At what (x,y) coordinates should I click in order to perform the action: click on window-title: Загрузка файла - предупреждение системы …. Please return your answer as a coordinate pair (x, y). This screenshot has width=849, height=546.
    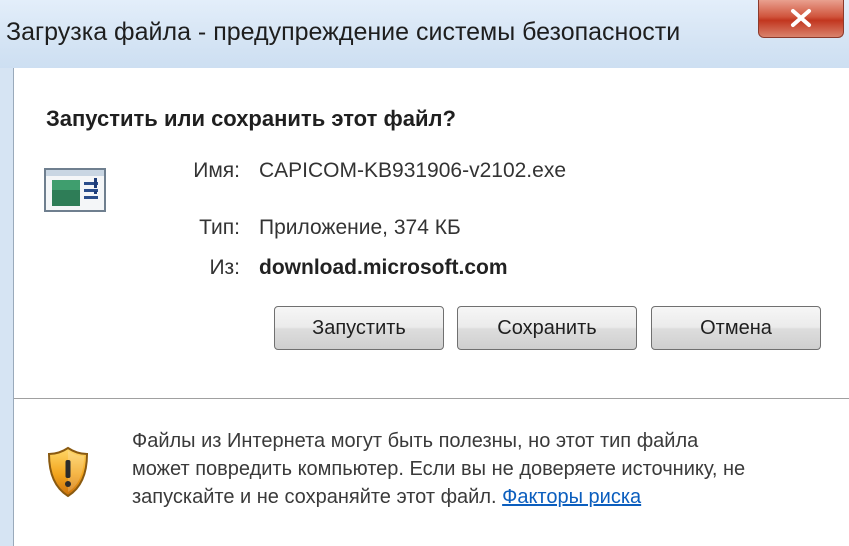
    Looking at the image, I should click on (343, 32).